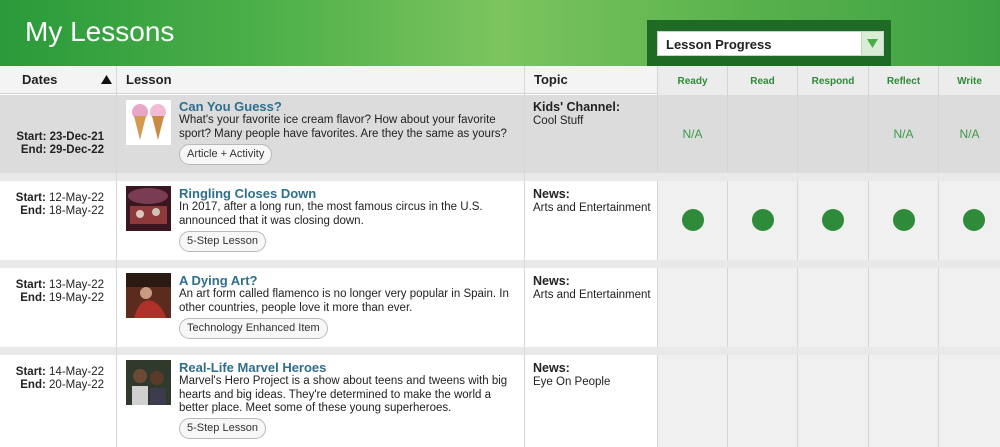 This screenshot has height=447, width=1000. Describe the element at coordinates (76, 137) in the screenshot. I see `start-date: 23-Dec-21` at that location.